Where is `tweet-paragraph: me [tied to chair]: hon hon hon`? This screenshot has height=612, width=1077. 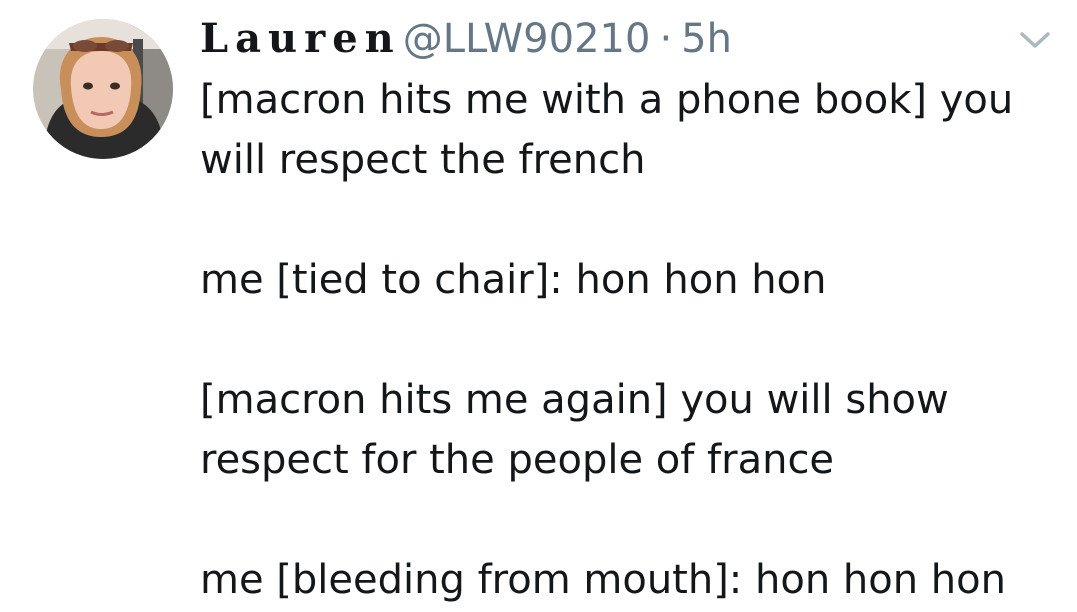 tweet-paragraph: me [tied to chair]: hon hon hon is located at coordinates (630, 280).